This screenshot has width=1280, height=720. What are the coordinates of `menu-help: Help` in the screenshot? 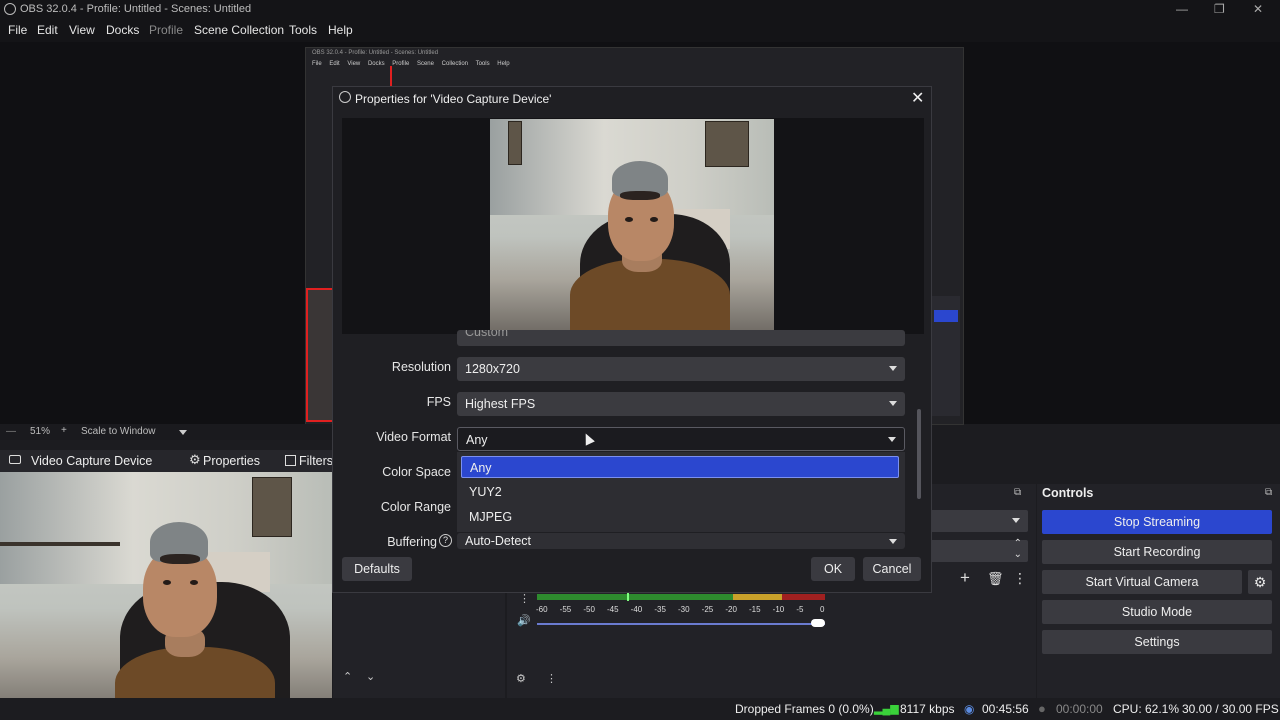 It's located at (340, 30).